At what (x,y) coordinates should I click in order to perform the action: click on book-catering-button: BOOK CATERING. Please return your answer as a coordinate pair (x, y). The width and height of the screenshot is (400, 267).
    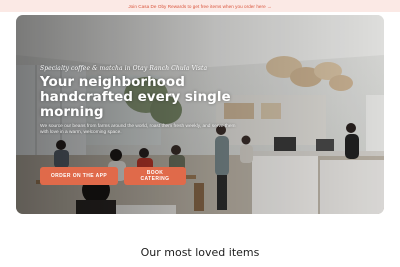
    Looking at the image, I should click on (155, 176).